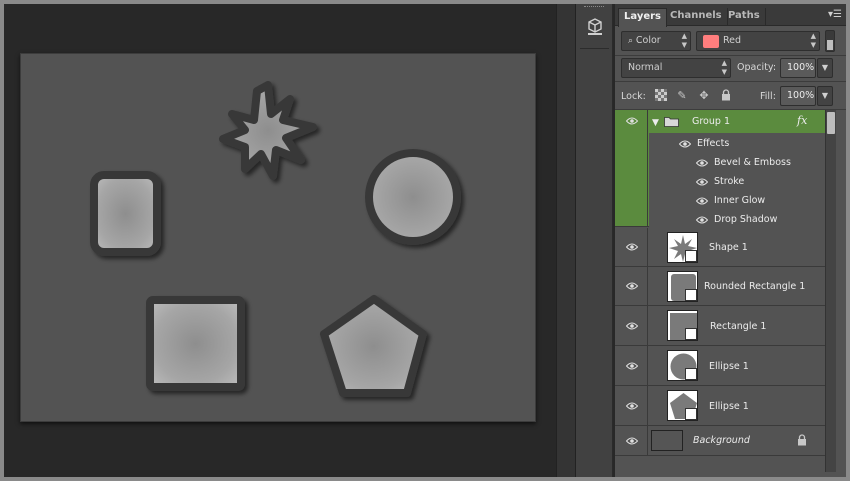  Describe the element at coordinates (802, 121) in the screenshot. I see `fx-icon: fx` at that location.